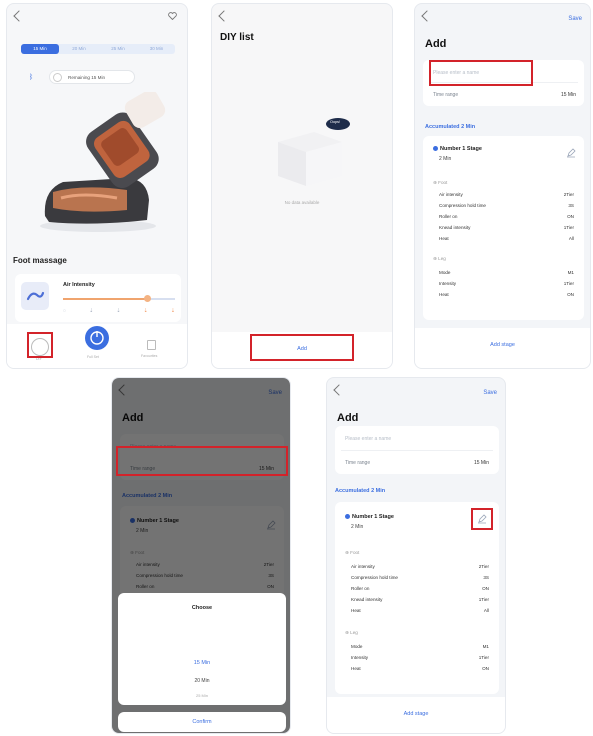 The width and height of the screenshot is (593, 736). I want to click on confirm-button: Confirm, so click(202, 722).